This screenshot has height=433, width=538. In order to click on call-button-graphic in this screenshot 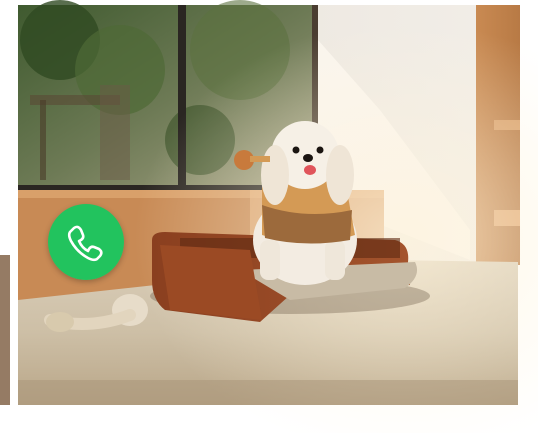, I will do `click(86, 242)`.